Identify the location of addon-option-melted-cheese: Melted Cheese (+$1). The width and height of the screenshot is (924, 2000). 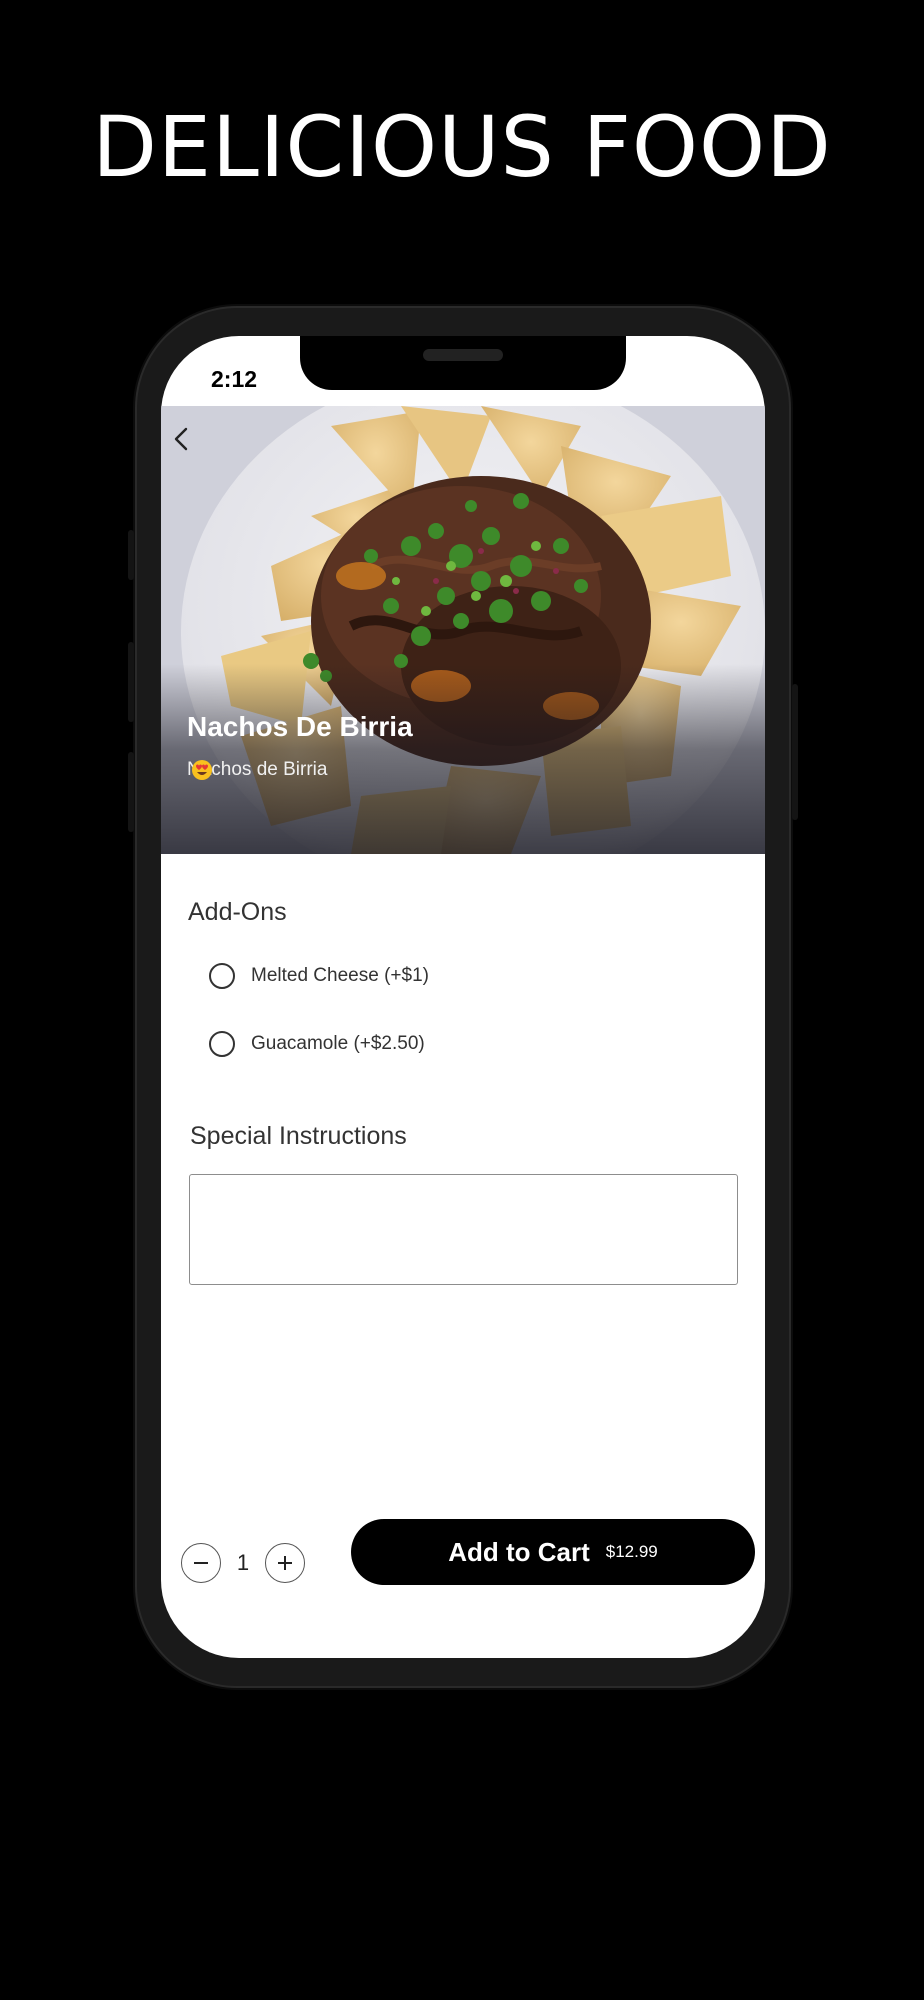
(319, 976).